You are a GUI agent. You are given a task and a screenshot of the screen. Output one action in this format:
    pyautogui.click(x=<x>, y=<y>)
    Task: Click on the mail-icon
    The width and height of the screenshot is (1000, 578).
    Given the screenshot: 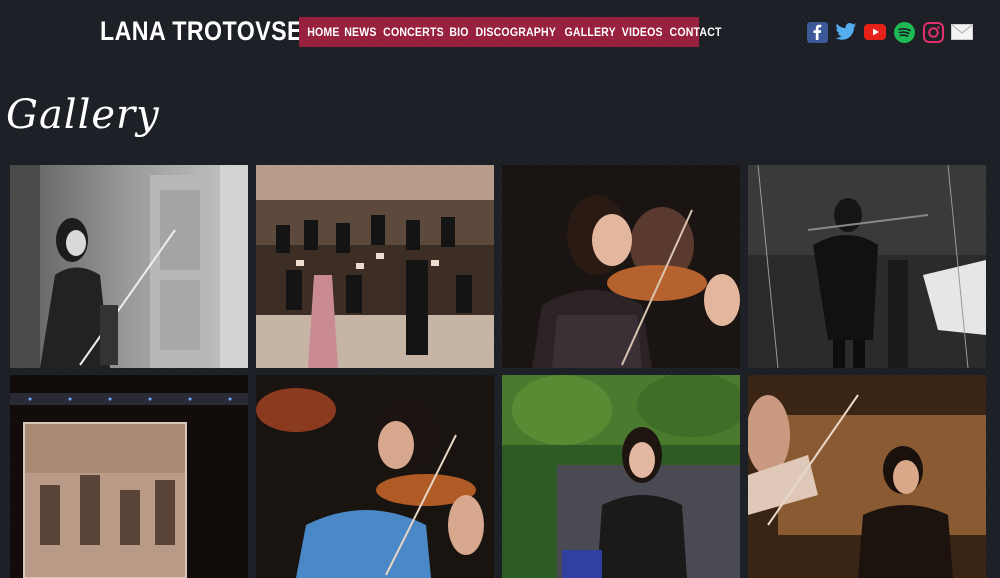 What is the action you would take?
    pyautogui.click(x=962, y=32)
    